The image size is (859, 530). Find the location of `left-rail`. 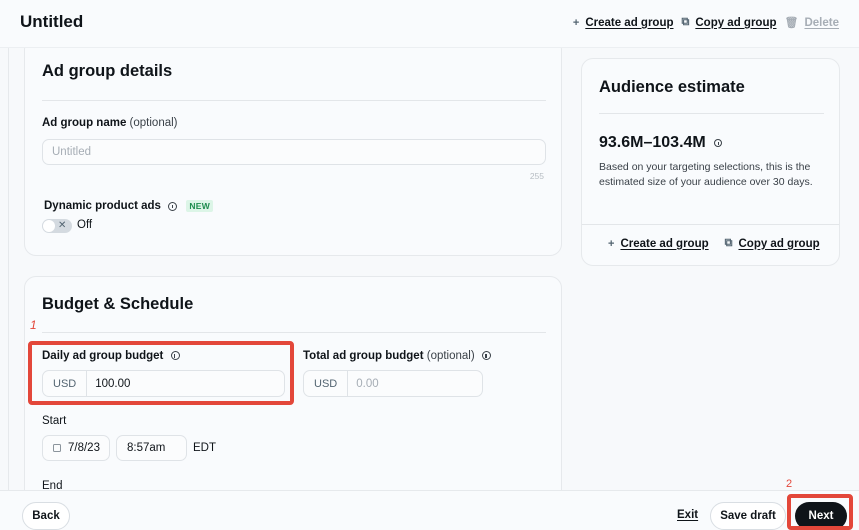

left-rail is located at coordinates (8, 269).